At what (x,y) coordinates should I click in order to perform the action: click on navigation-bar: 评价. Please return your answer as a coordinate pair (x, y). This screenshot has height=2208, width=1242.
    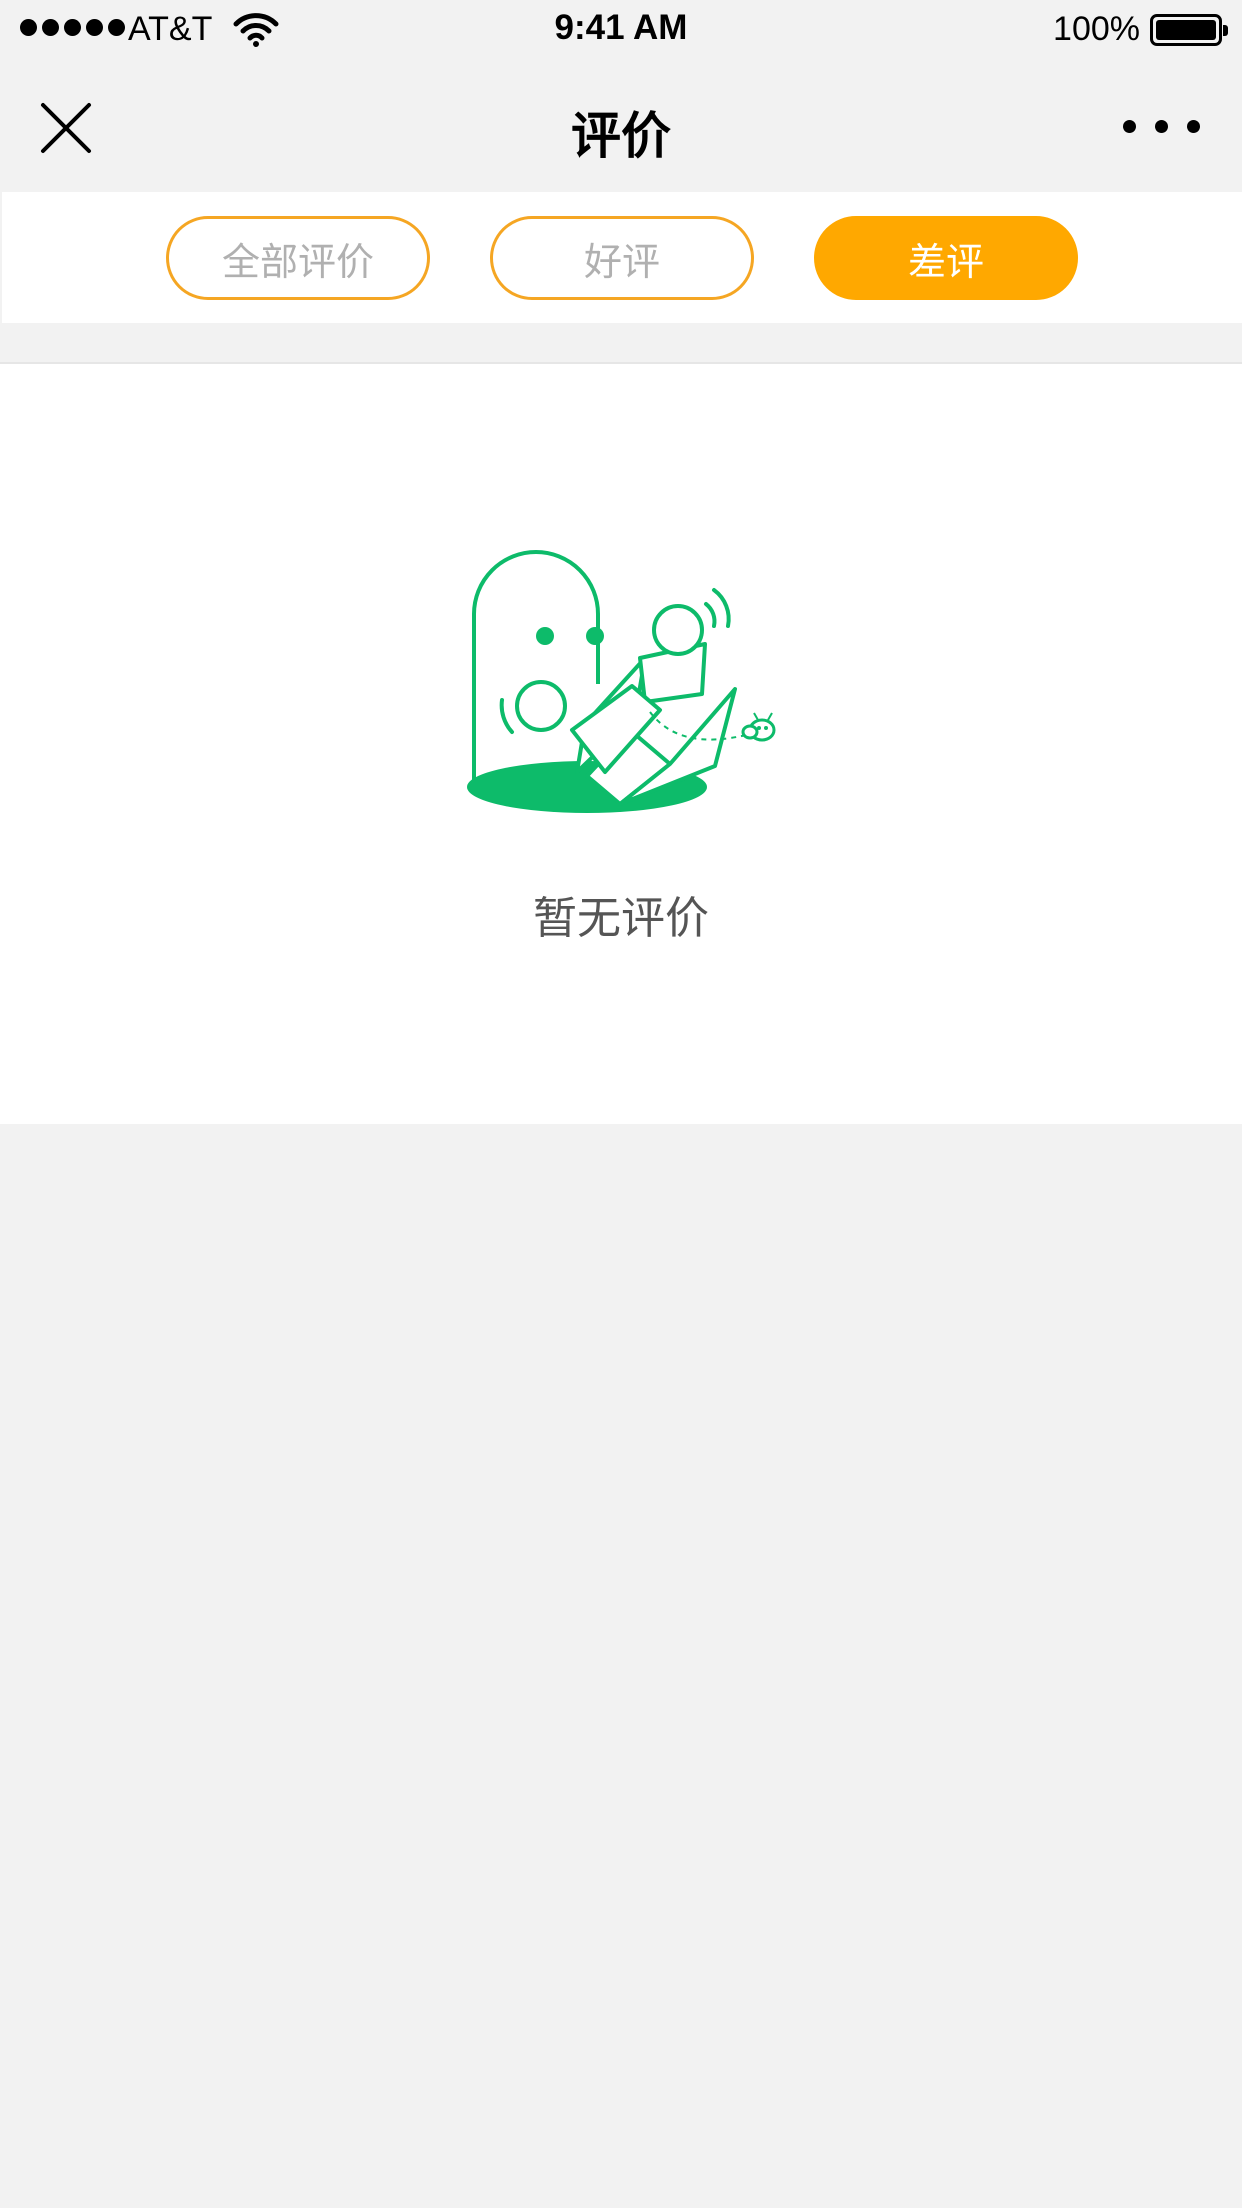
    Looking at the image, I should click on (621, 125).